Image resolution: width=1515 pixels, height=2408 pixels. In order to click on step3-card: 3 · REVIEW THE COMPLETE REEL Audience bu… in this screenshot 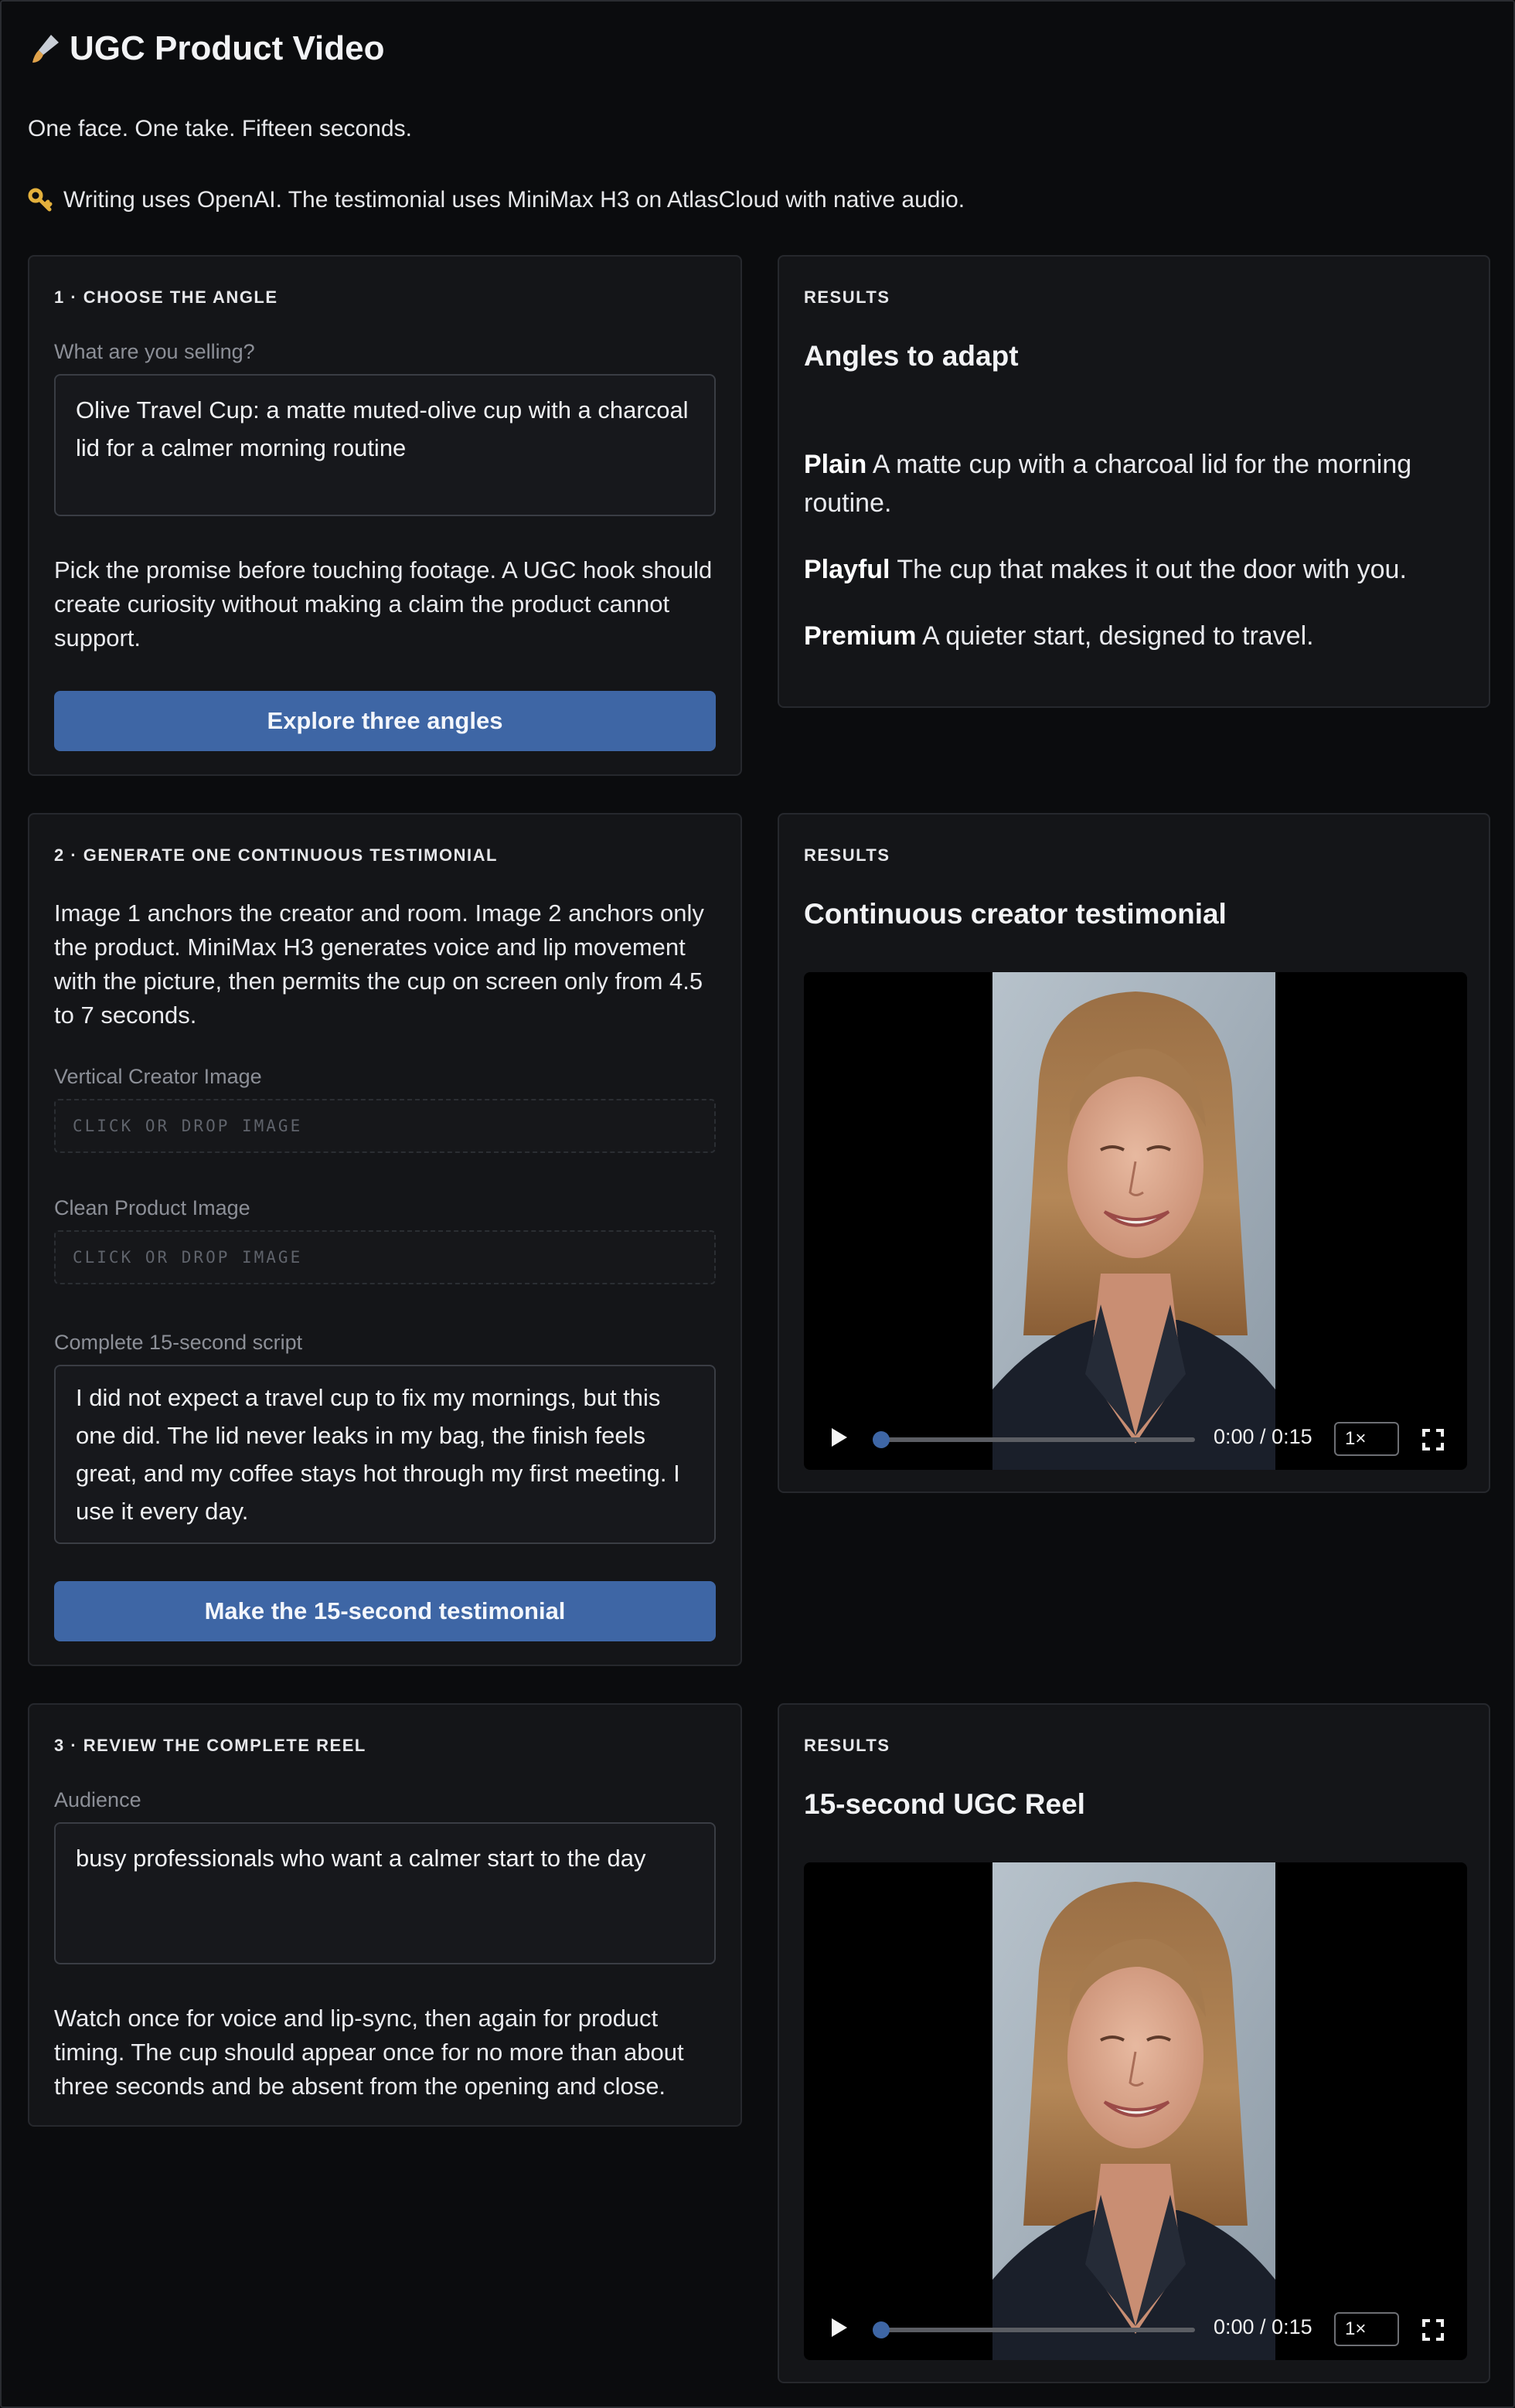, I will do `click(385, 1915)`.